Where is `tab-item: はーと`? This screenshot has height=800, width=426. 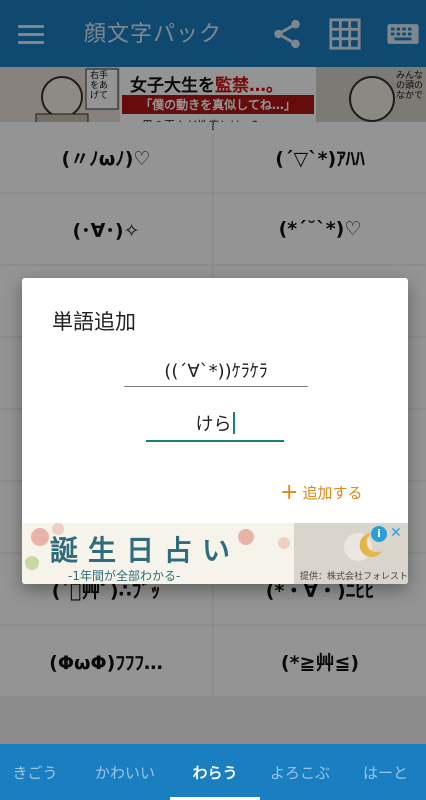 tab-item: はーと is located at coordinates (385, 772).